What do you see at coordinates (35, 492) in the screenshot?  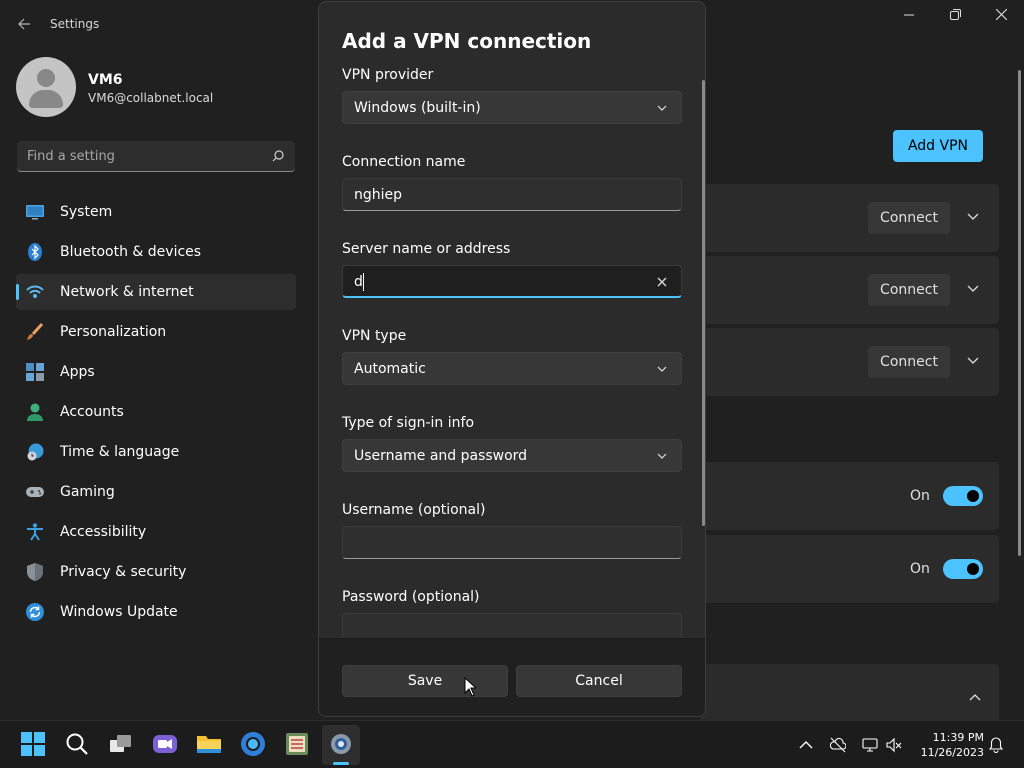 I see `gamepad-icon` at bounding box center [35, 492].